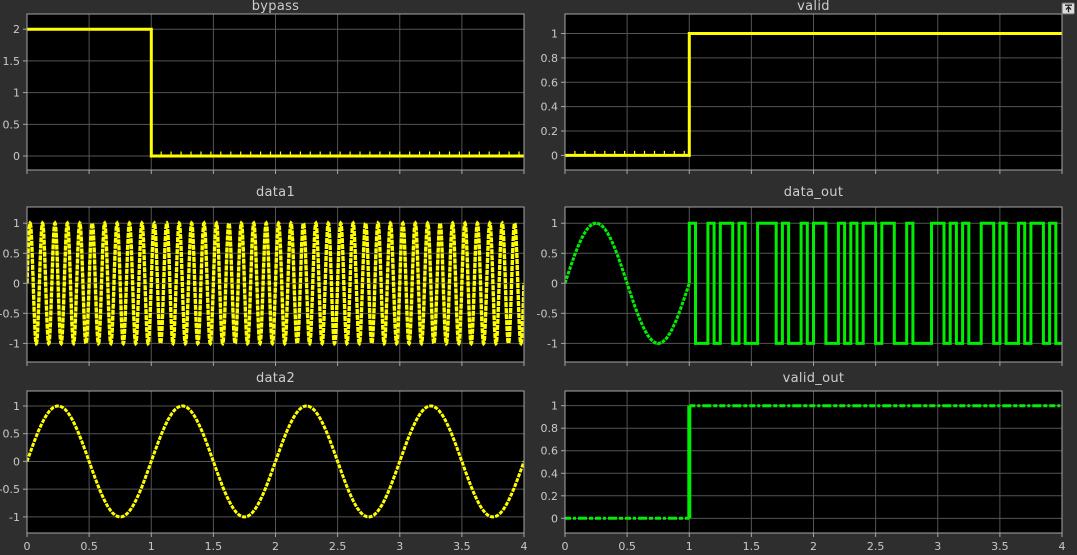 The width and height of the screenshot is (1077, 555). I want to click on subplot-data2: -1 -0.5 0 0.5 1 0 0.5 1 1.5 2 2.5 3 3.5 4, so click(264, 471).